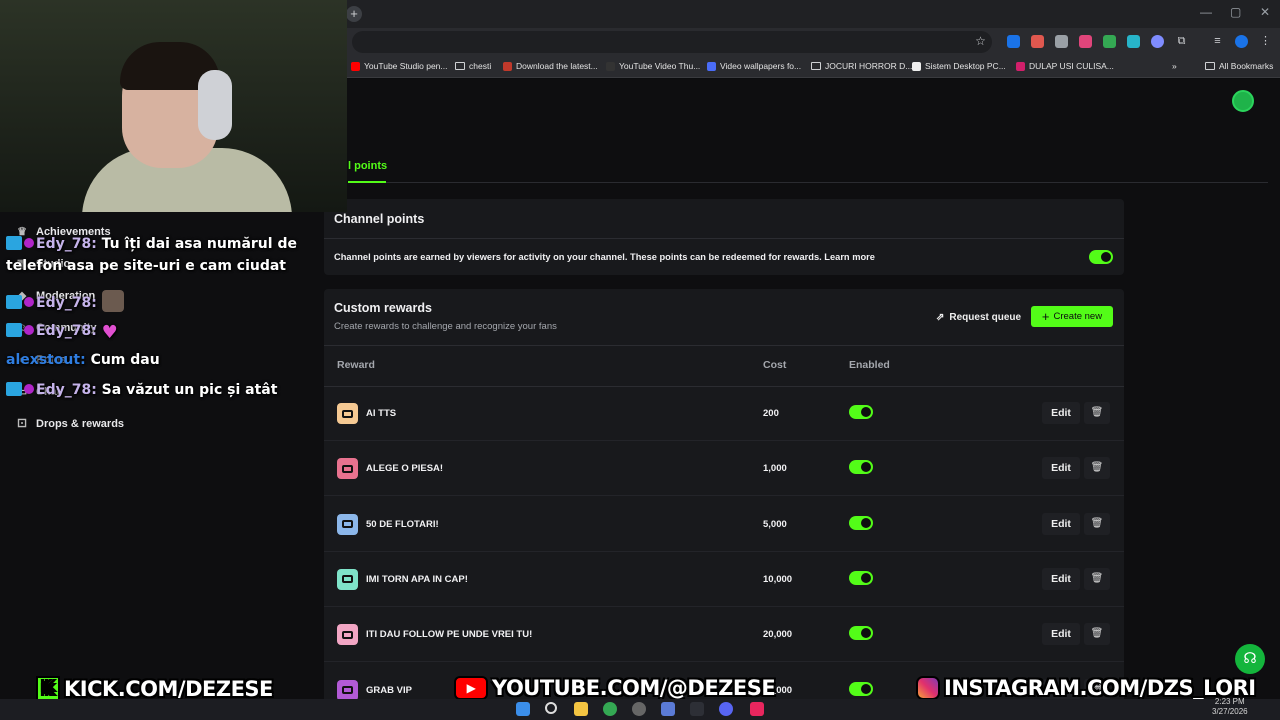 This screenshot has width=1280, height=720. I want to click on maximize-icon: ▢, so click(1235, 12).